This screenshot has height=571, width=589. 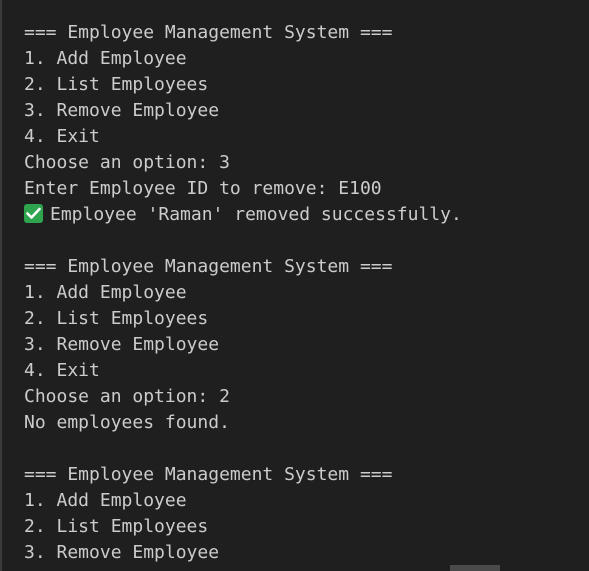 I want to click on terminal-line: No employees found., so click(x=127, y=422).